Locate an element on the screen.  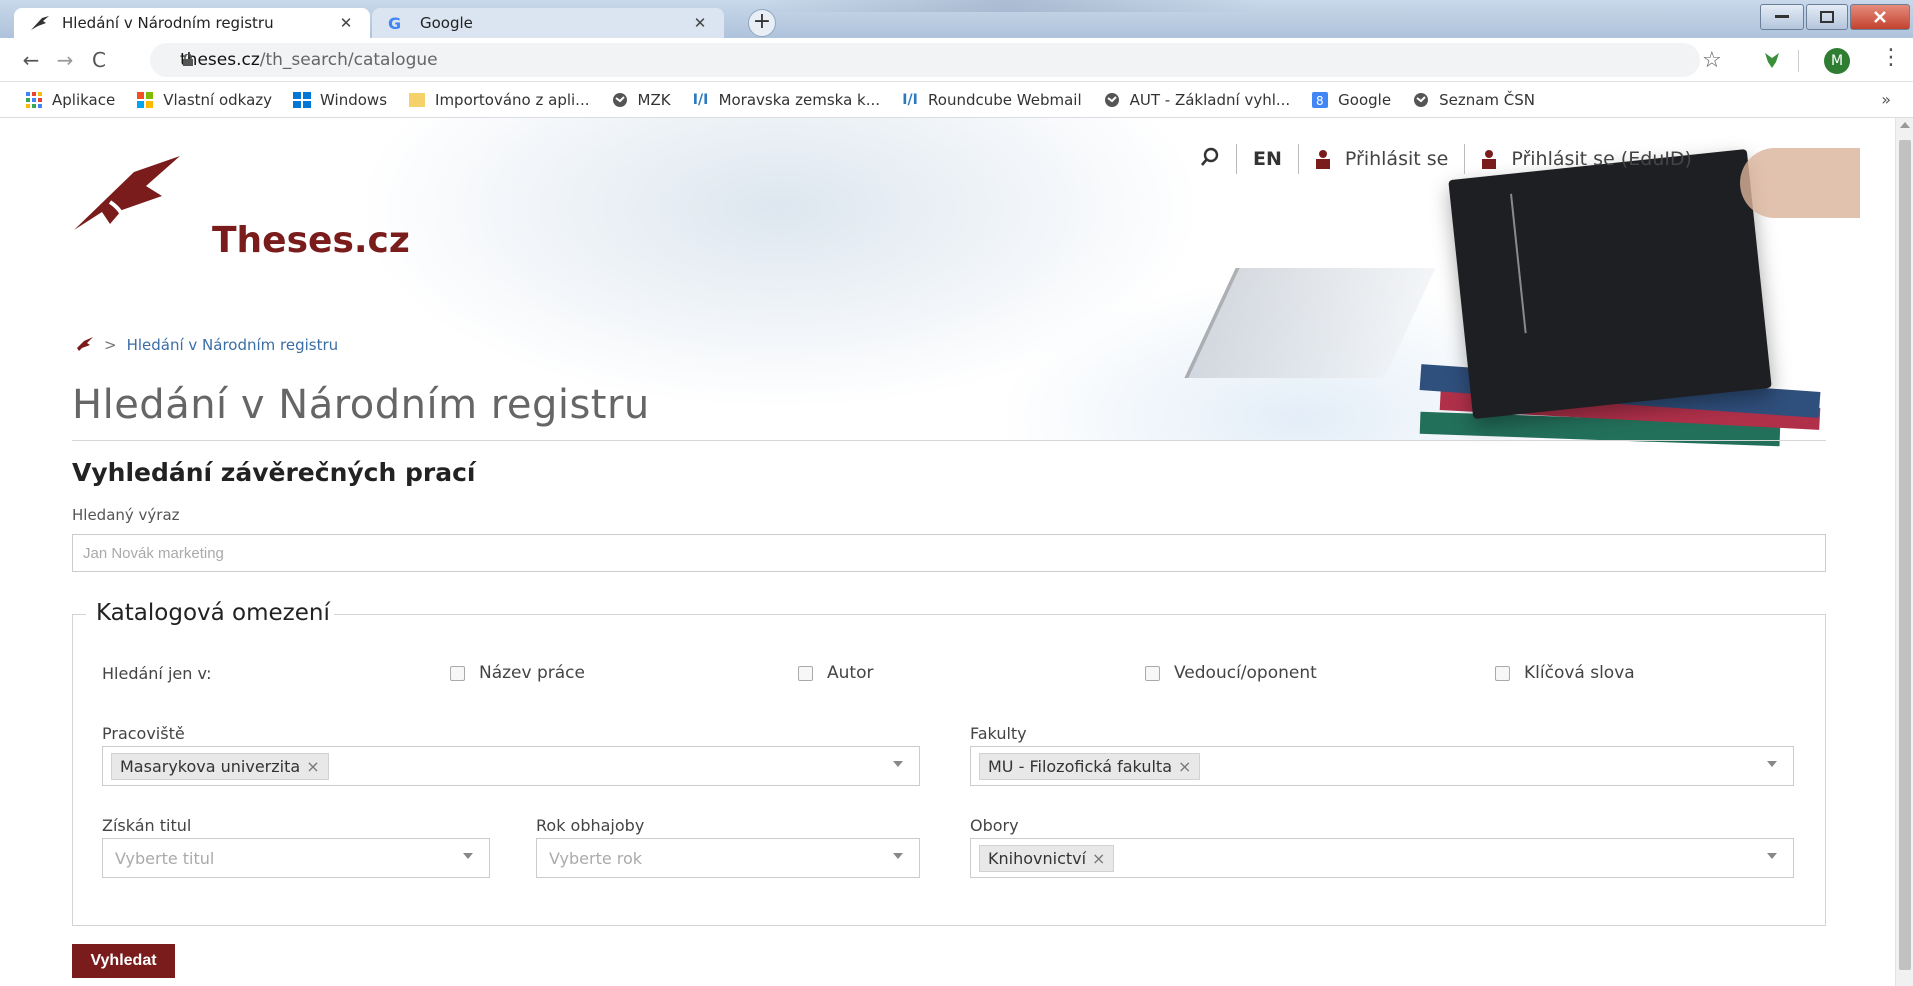
search-label: Hledaný výraz is located at coordinates (126, 515).